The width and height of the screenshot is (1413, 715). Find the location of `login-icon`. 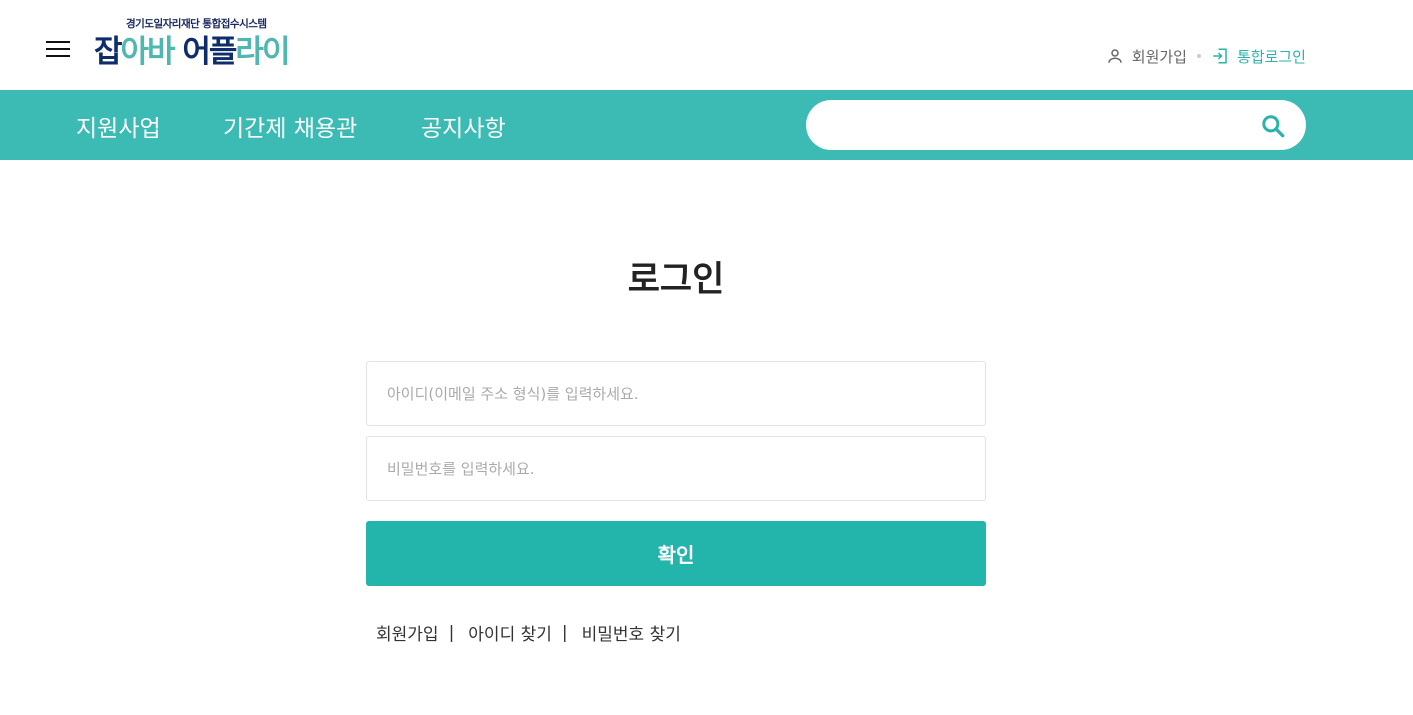

login-icon is located at coordinates (1220, 56).